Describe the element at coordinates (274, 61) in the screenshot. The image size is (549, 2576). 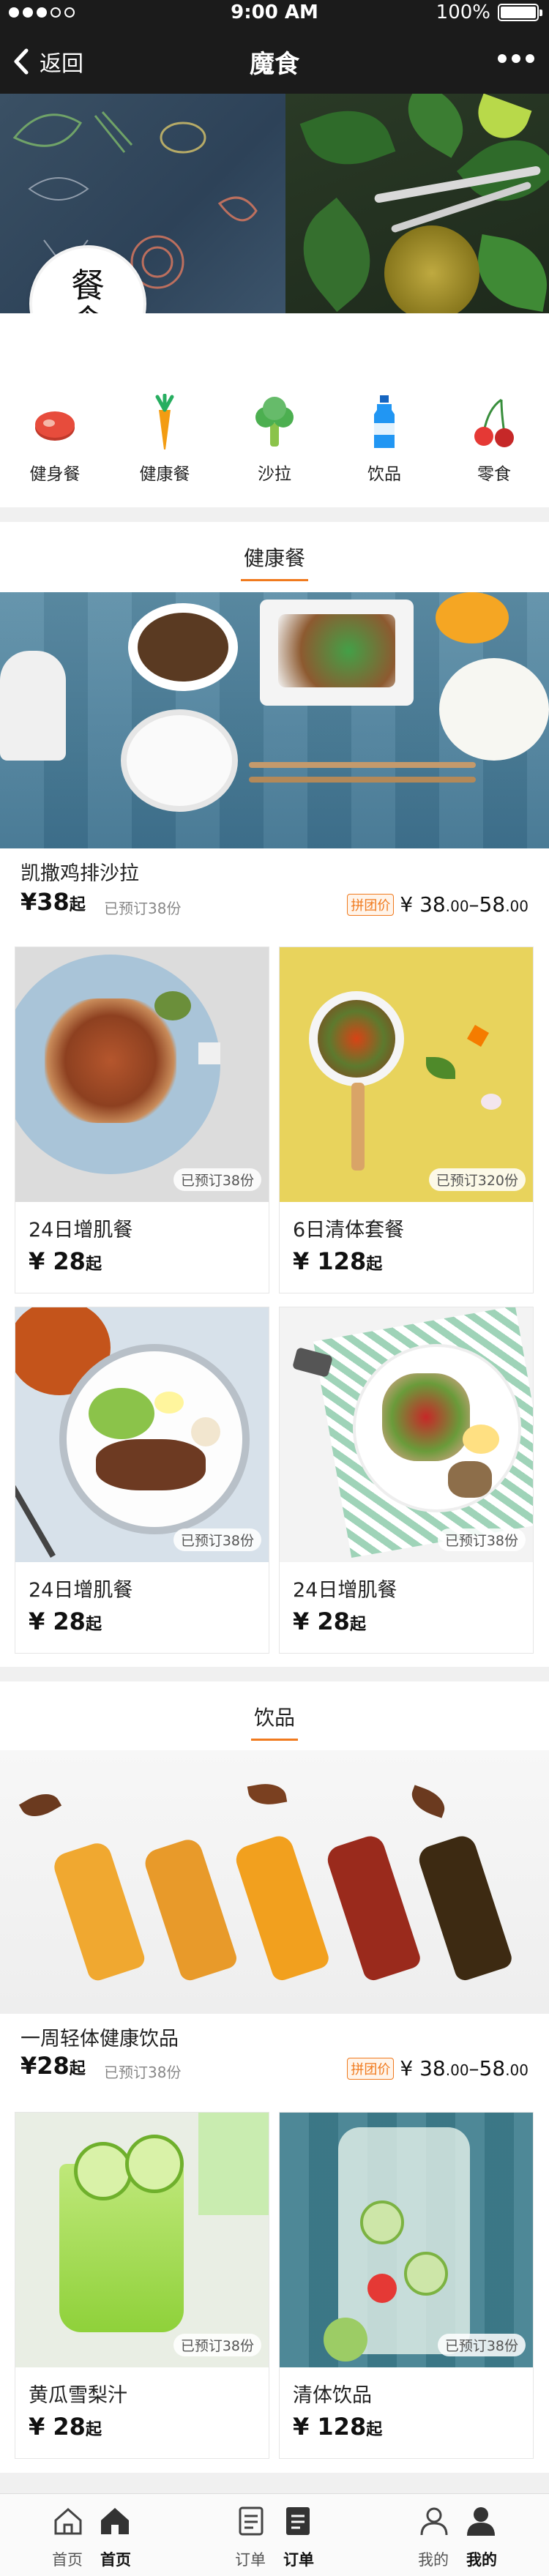
I see `nav-bar: 返回 魔食` at that location.